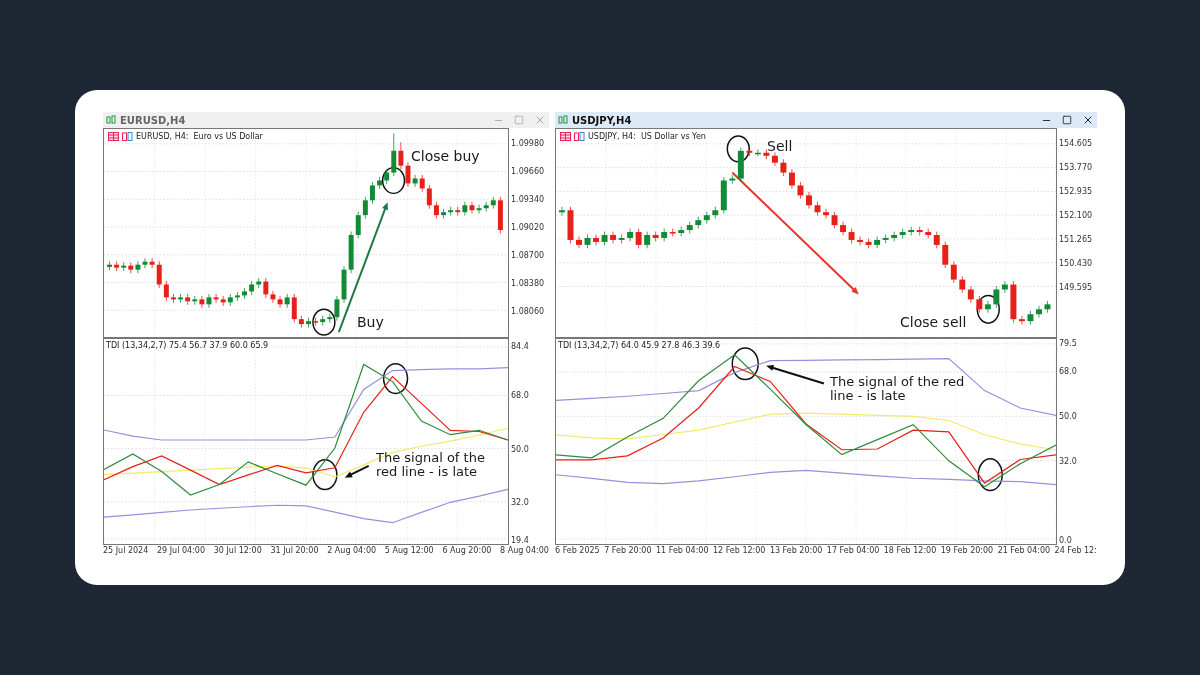  I want to click on axis-label: 1.09020, so click(528, 227).